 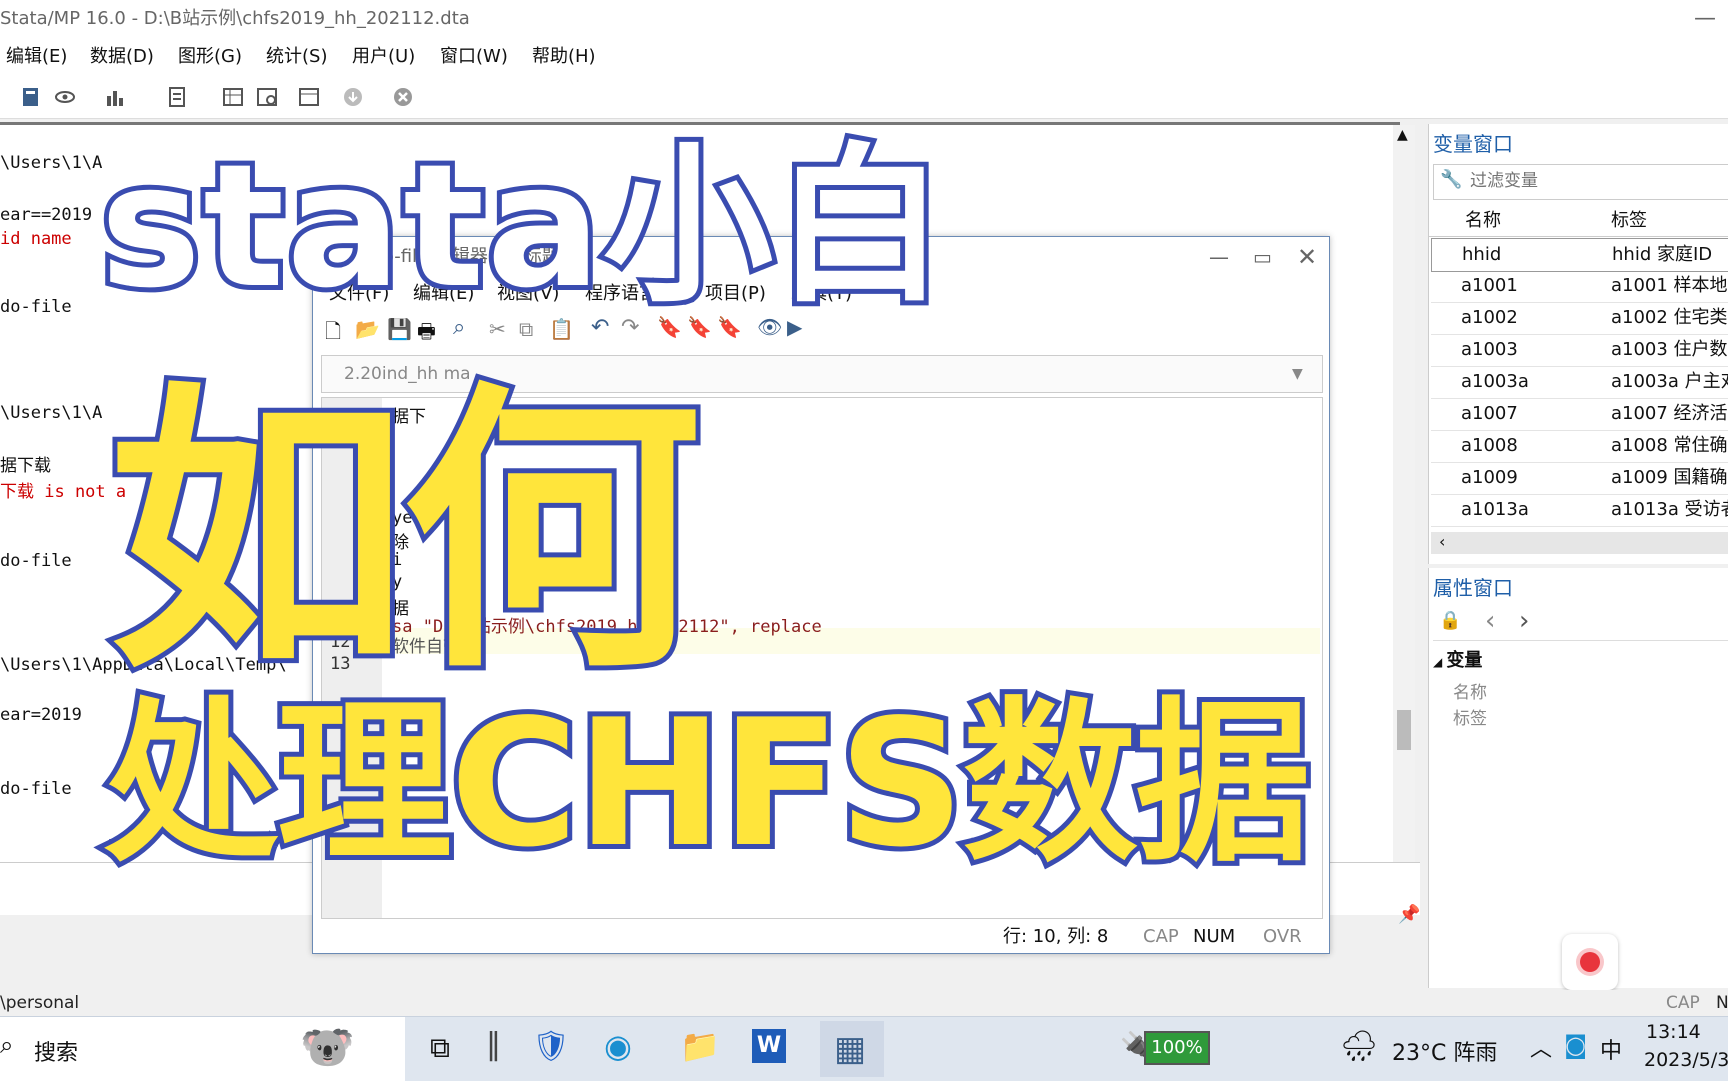 I want to click on results-line: ear=2019, so click(x=41, y=715).